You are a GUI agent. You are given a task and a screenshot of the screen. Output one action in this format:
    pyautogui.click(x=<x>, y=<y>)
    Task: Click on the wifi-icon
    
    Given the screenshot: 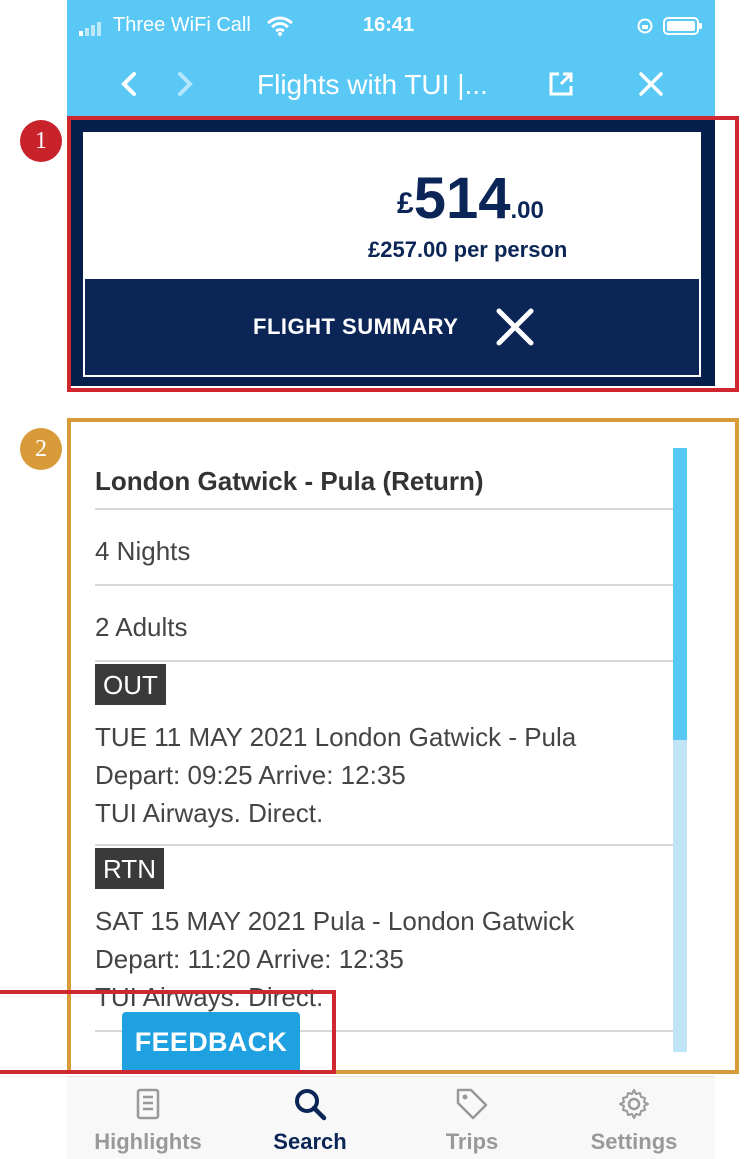 What is the action you would take?
    pyautogui.click(x=280, y=26)
    